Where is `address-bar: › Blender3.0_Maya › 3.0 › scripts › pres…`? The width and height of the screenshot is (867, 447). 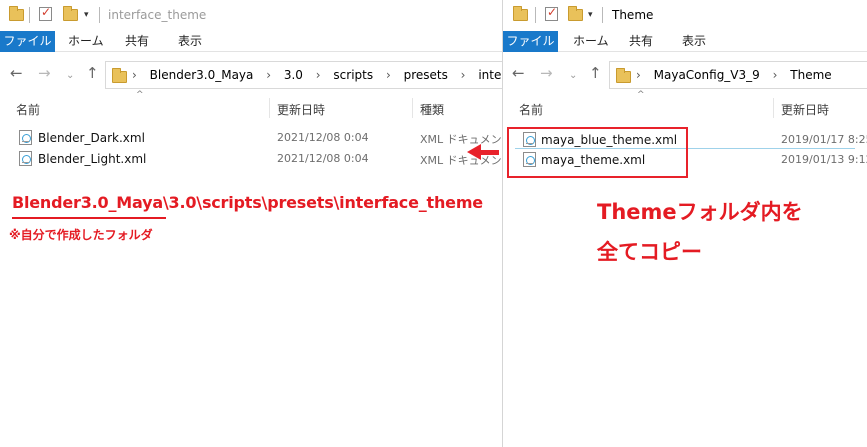 address-bar: › Blender3.0_Maya › 3.0 › scripts › pres… is located at coordinates (303, 75).